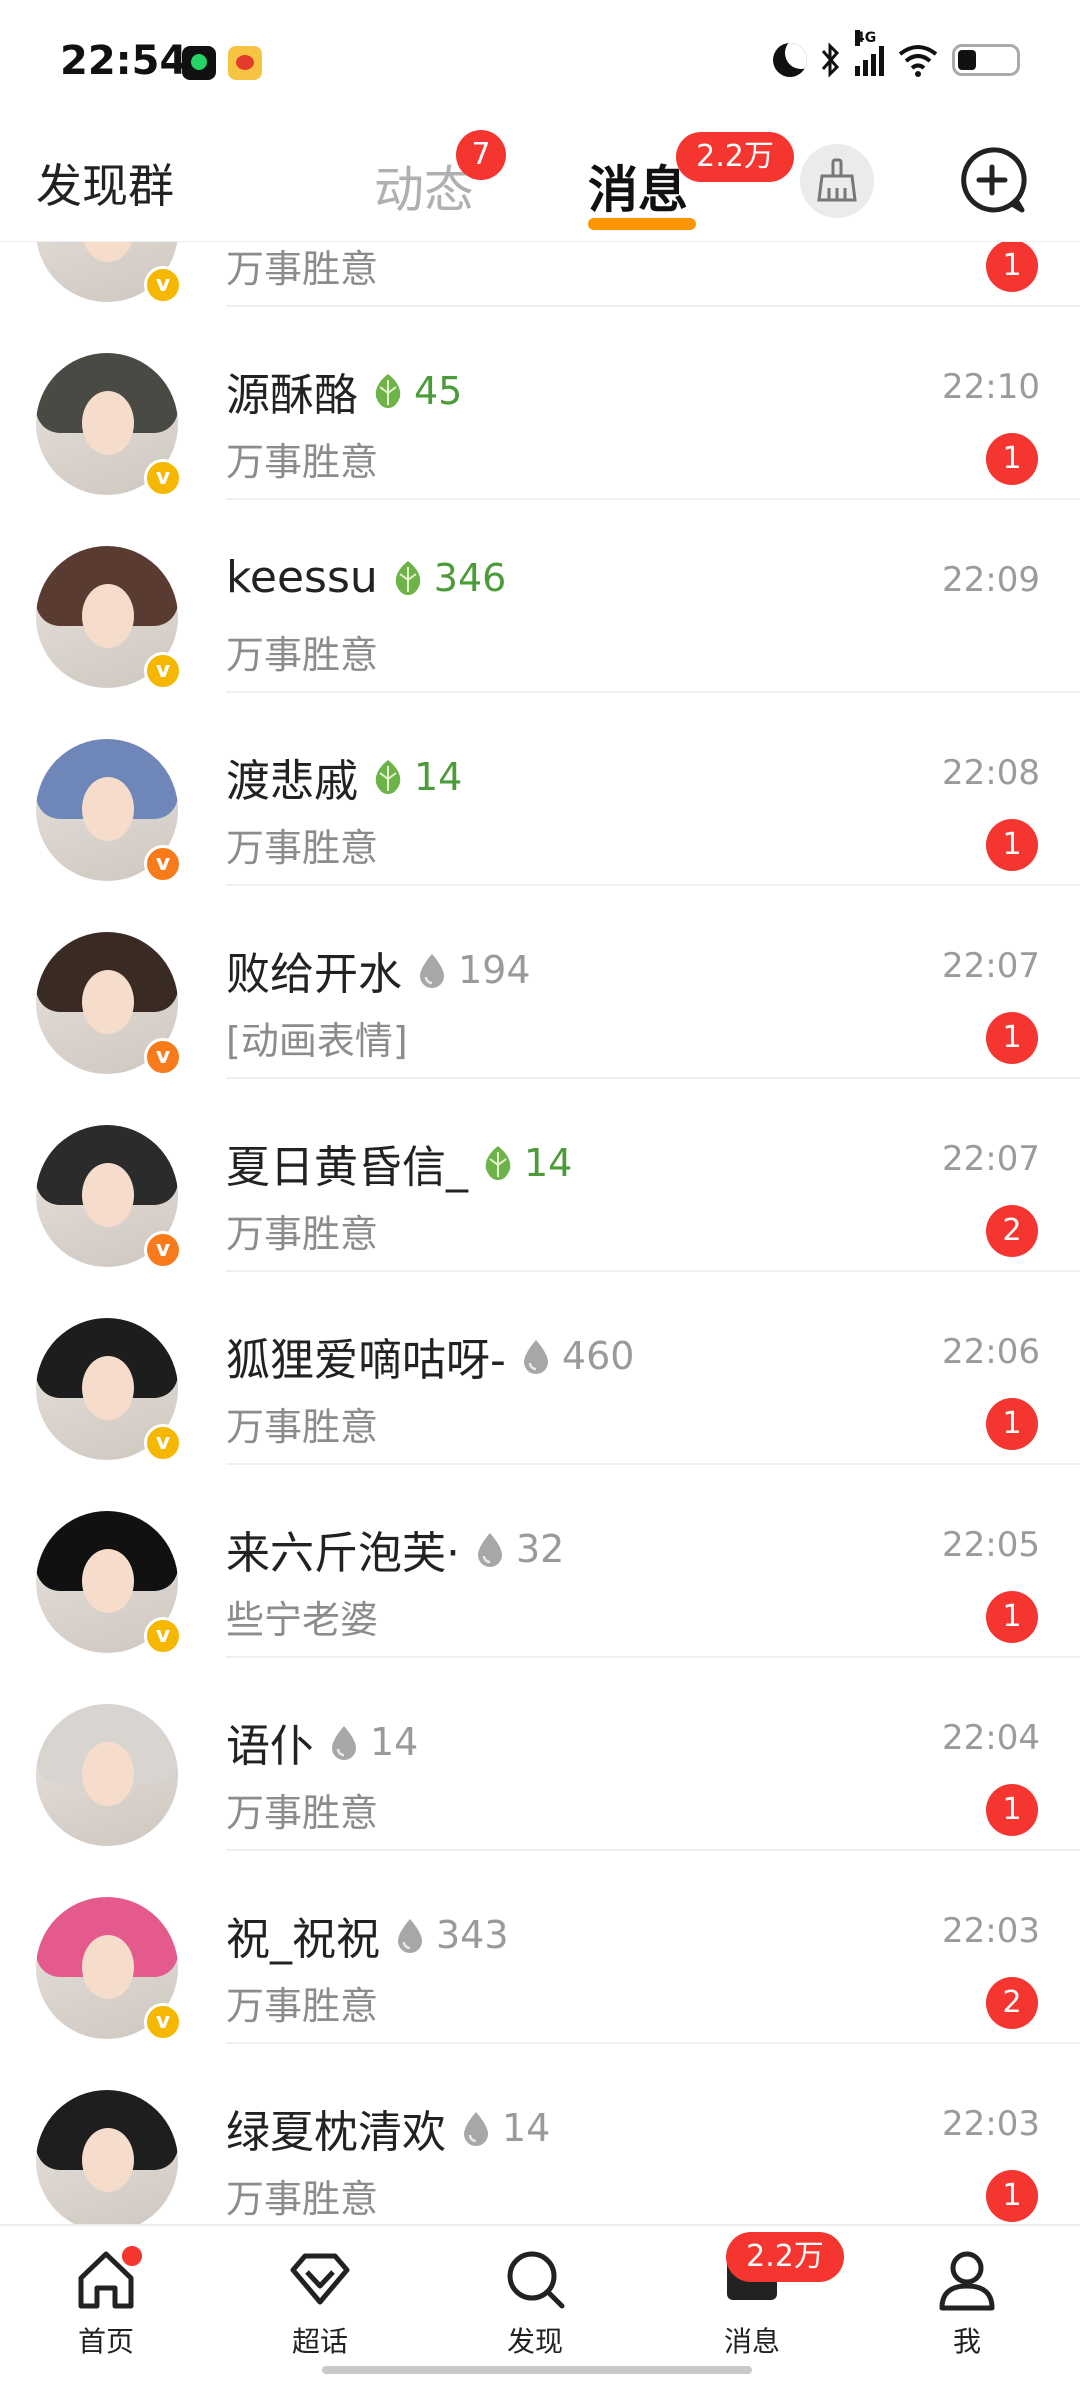 The image size is (1080, 2392). I want to click on contact-name: 夏日黄昏信_, so click(347, 1167).